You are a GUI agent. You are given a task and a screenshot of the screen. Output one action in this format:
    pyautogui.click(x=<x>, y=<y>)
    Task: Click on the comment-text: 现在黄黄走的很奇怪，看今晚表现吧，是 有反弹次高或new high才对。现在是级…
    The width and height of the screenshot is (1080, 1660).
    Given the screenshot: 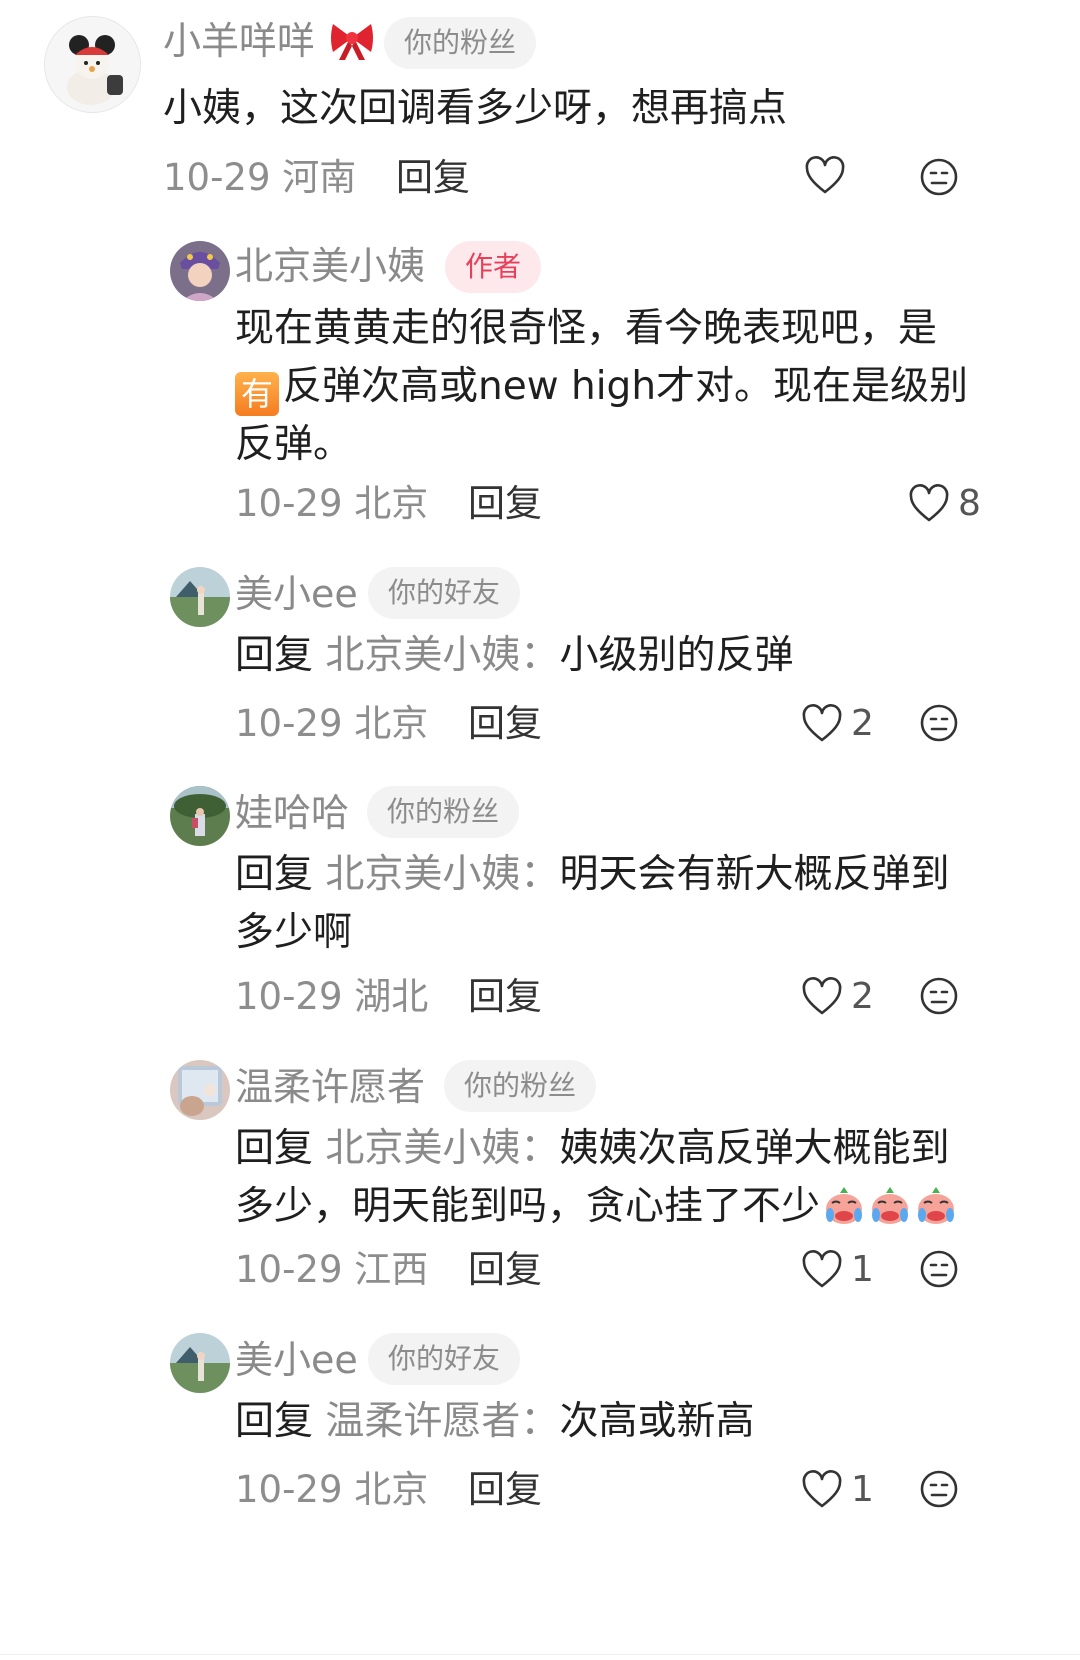 What is the action you would take?
    pyautogui.click(x=615, y=387)
    